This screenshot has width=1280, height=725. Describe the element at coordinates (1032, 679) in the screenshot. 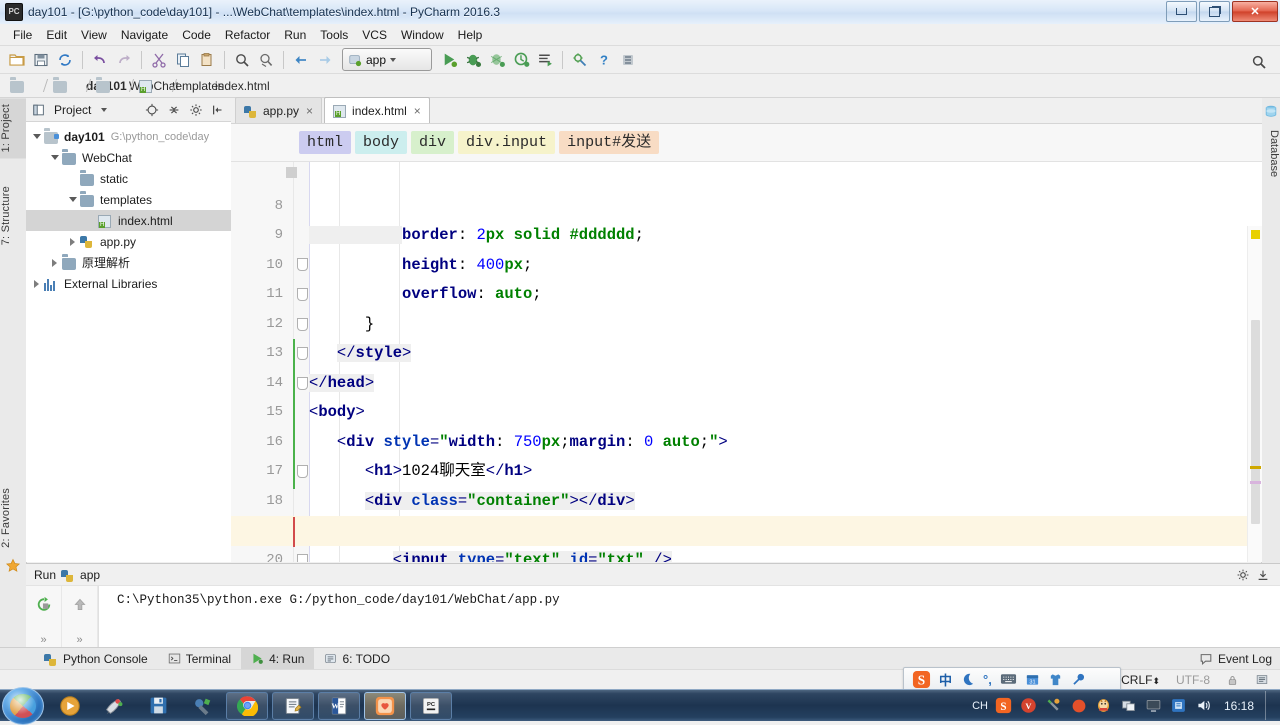

I see `calendar-icon: 31` at that location.